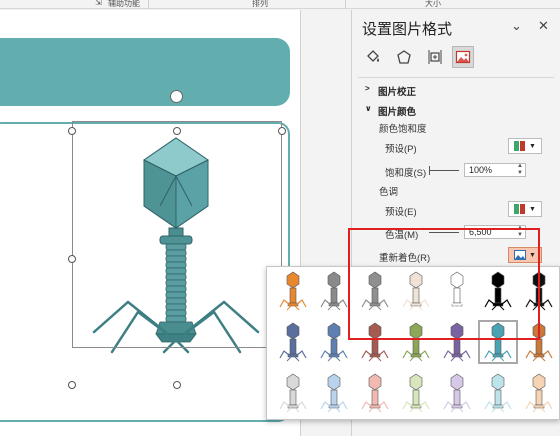 Image resolution: width=560 pixels, height=436 pixels. I want to click on recolor-picture-icon, so click(520, 255).